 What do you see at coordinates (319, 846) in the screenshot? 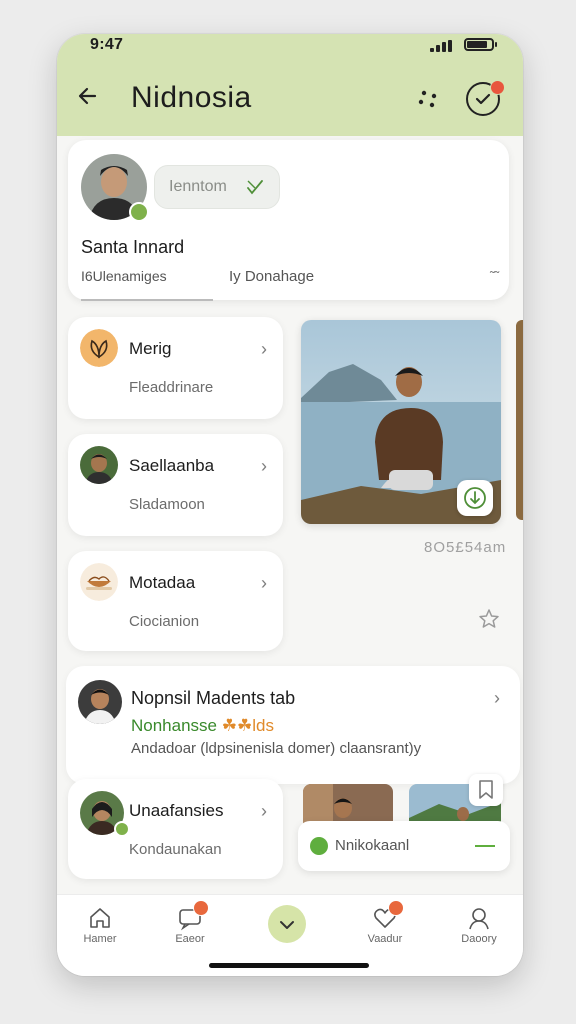
I see `status-dot-icon` at bounding box center [319, 846].